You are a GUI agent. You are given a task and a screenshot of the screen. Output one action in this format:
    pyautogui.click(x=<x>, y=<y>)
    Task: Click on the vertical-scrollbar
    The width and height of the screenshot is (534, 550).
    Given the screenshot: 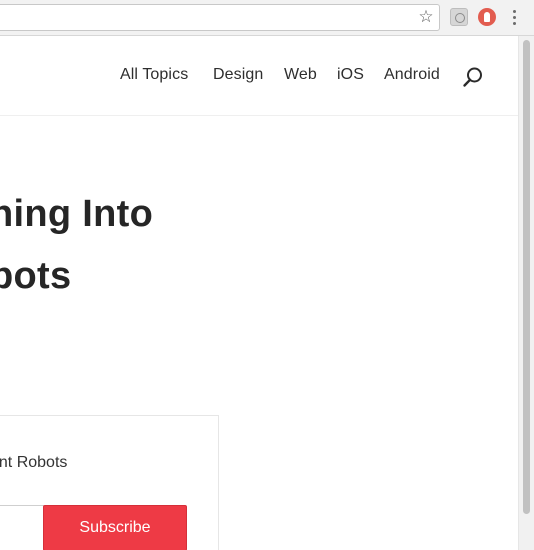 What is the action you would take?
    pyautogui.click(x=526, y=293)
    